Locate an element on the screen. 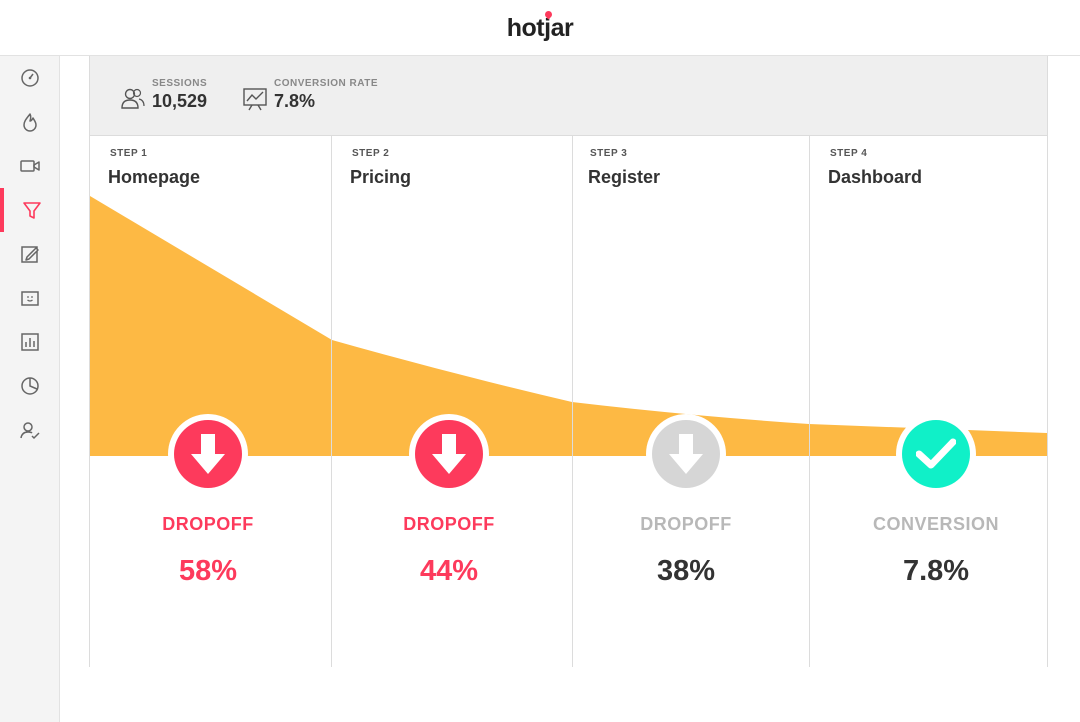 This screenshot has height=722, width=1080. sidebar-item-surveys is located at coordinates (29, 386).